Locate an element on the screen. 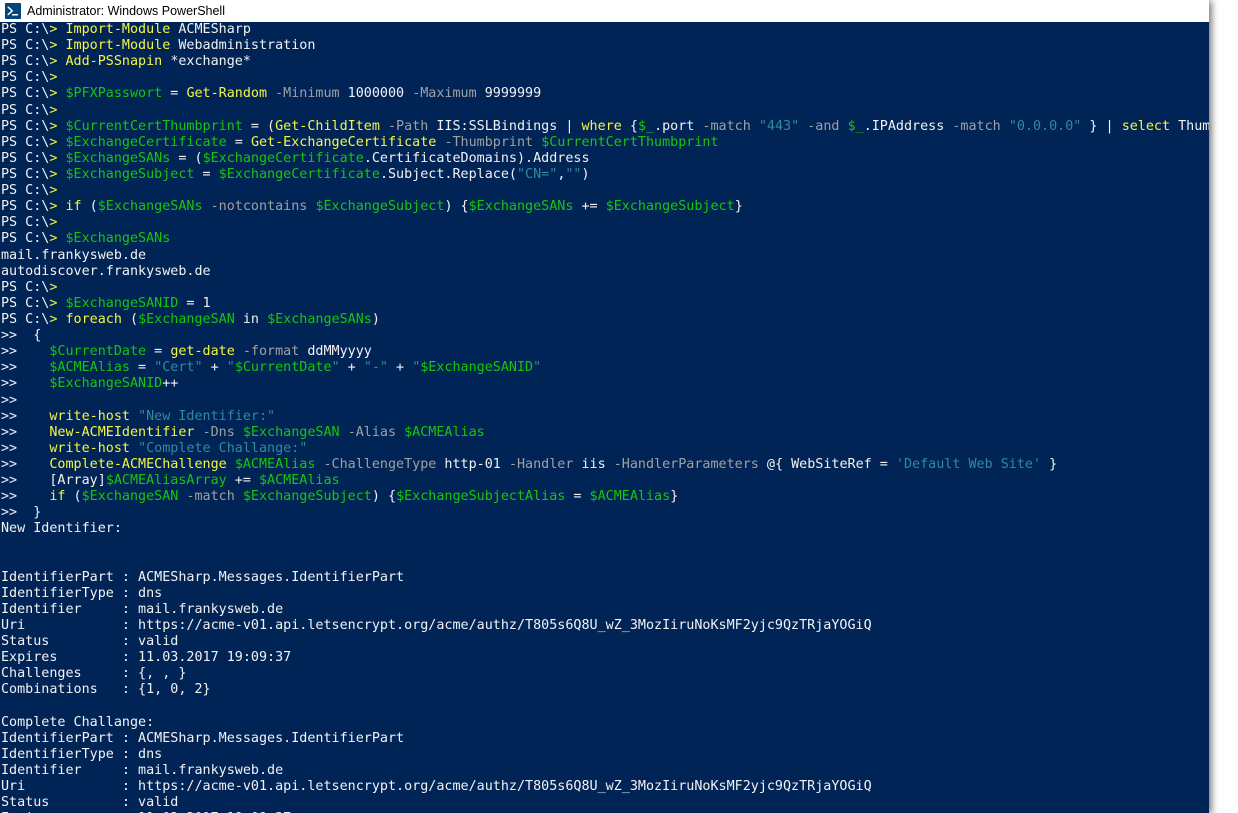  console-token: Import-Module is located at coordinates (122, 46).